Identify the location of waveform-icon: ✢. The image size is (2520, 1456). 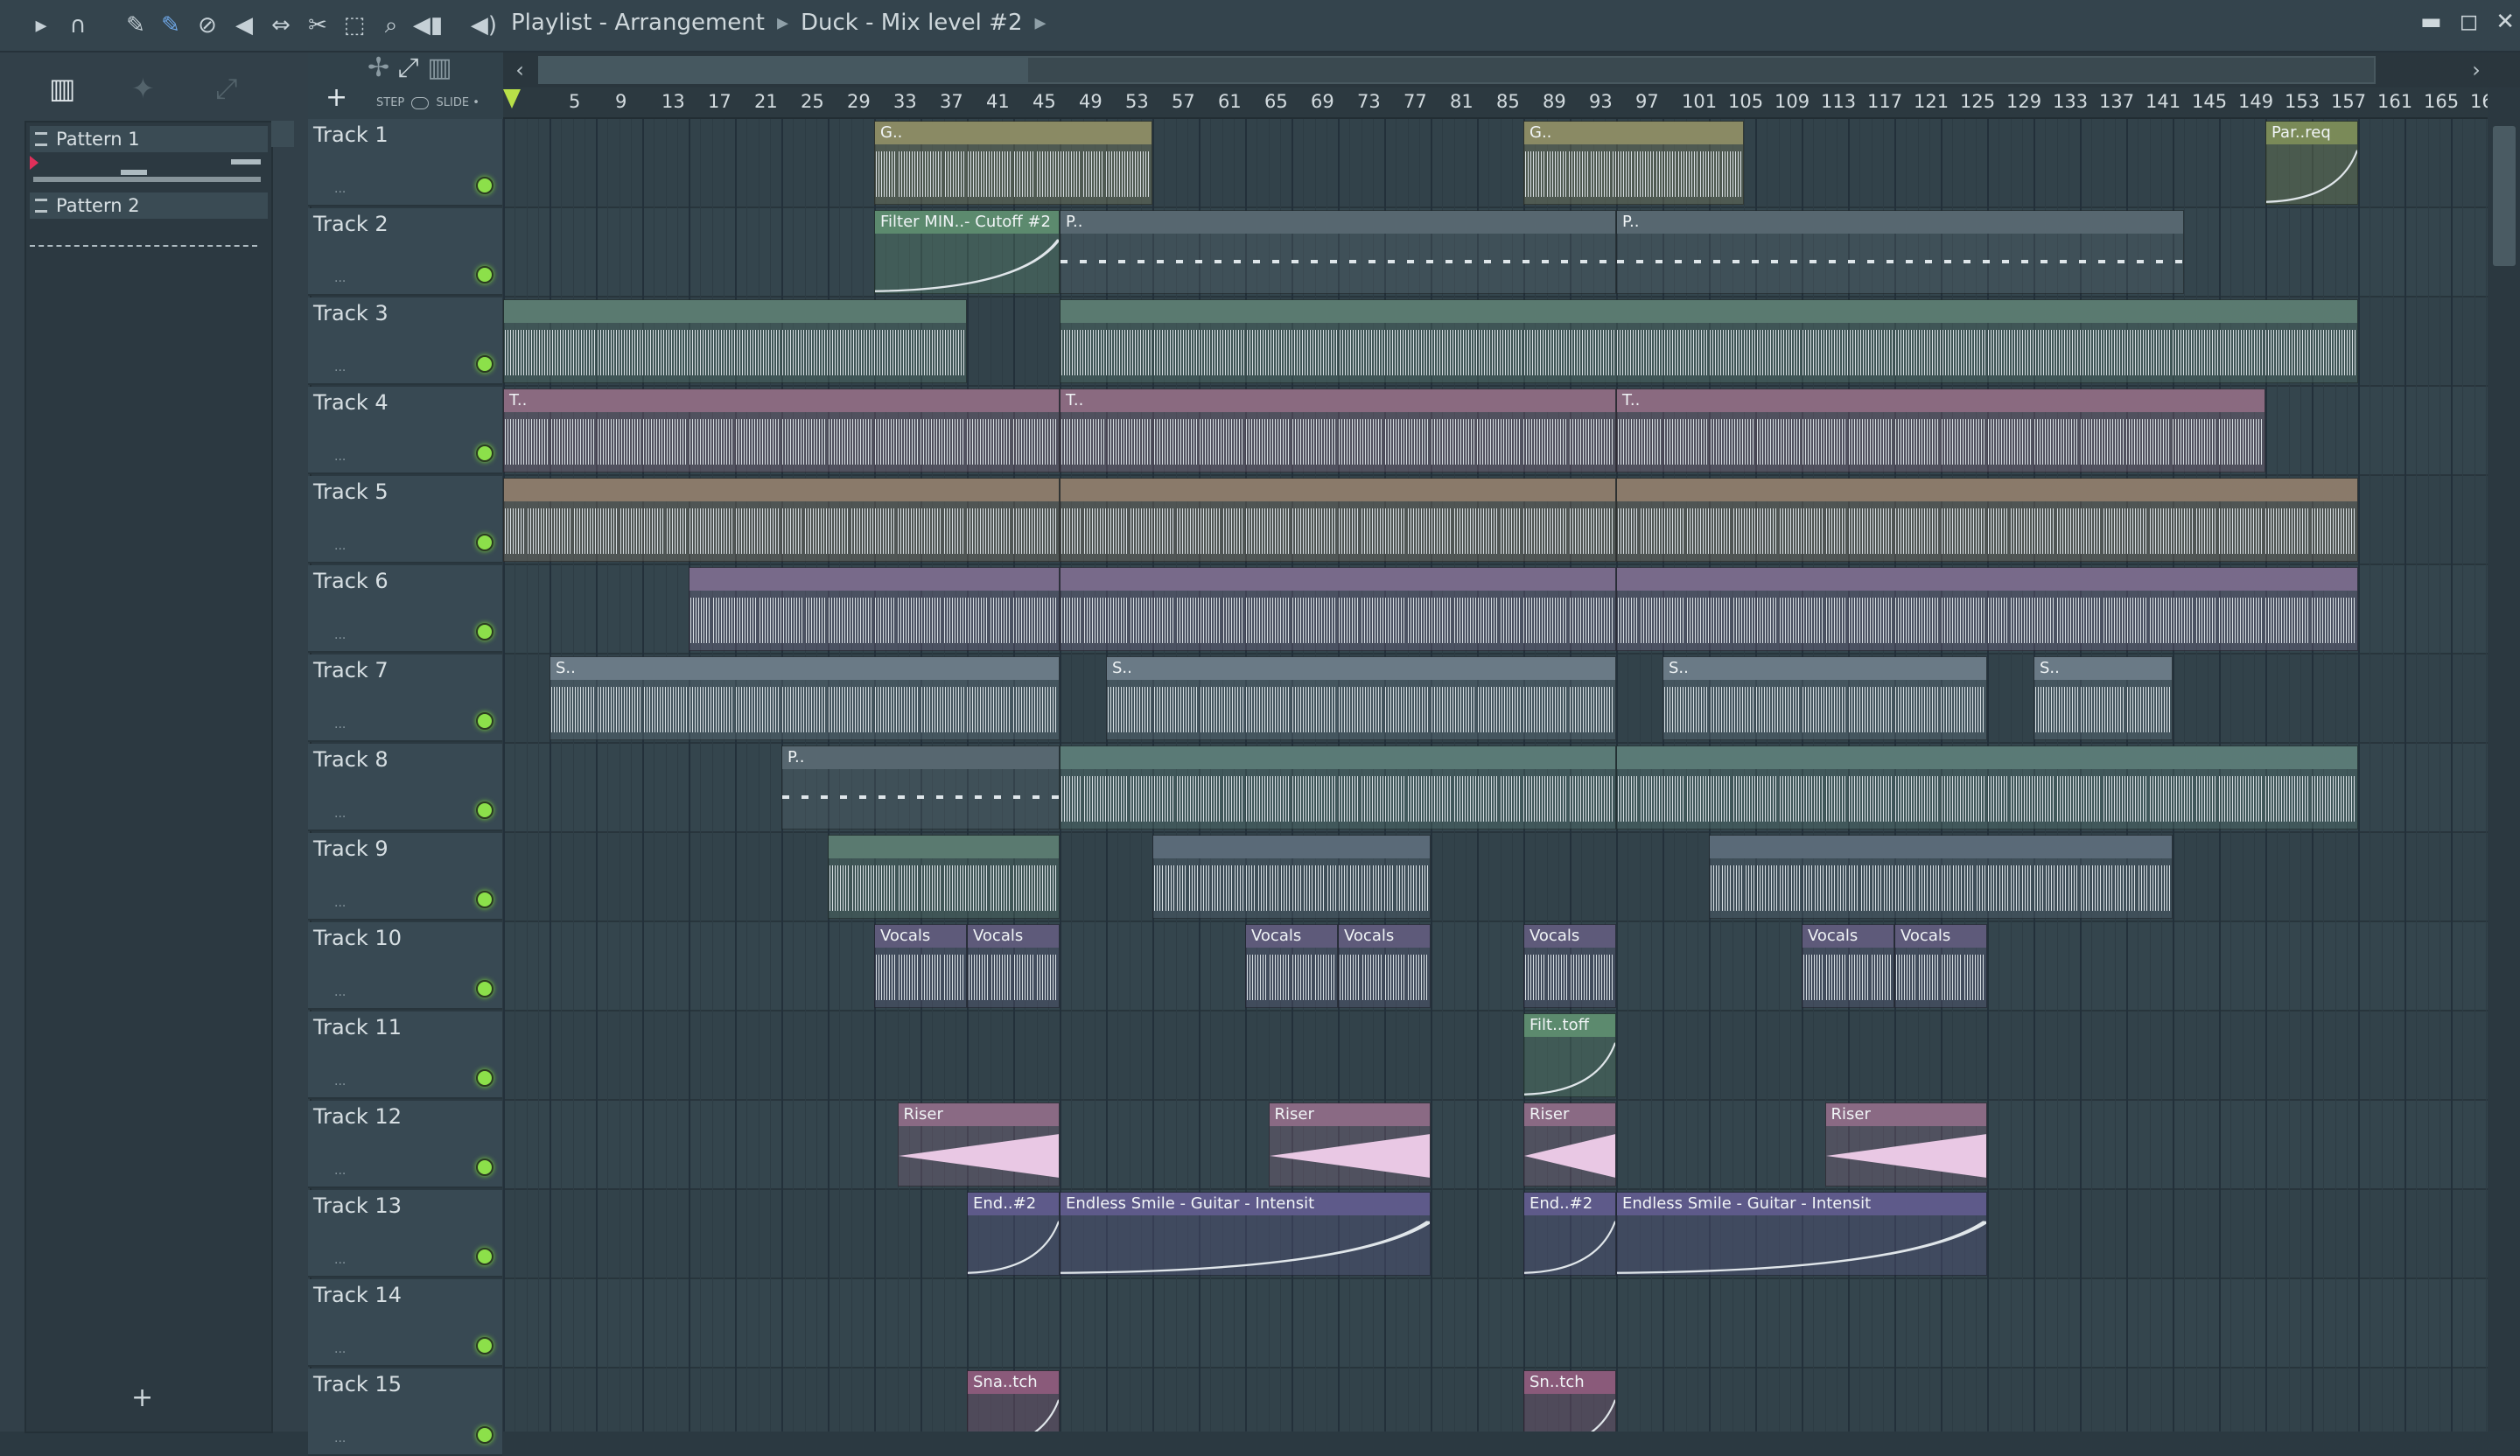
(378, 67).